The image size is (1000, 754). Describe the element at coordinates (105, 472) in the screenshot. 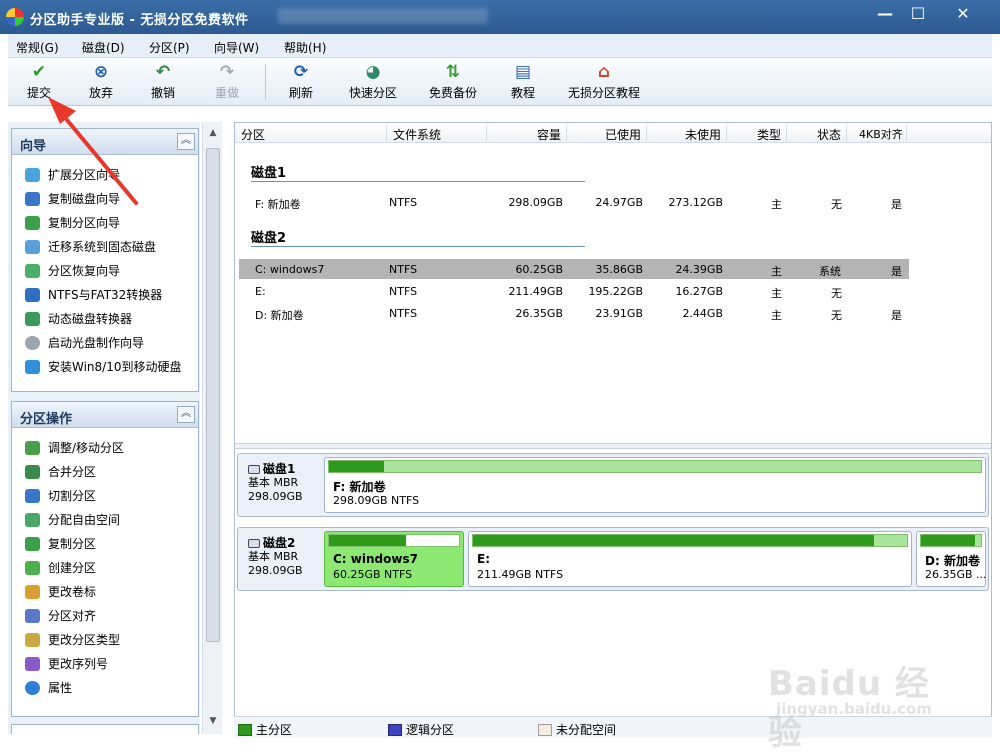

I see `sidebar-item-merge: 合并分区` at that location.